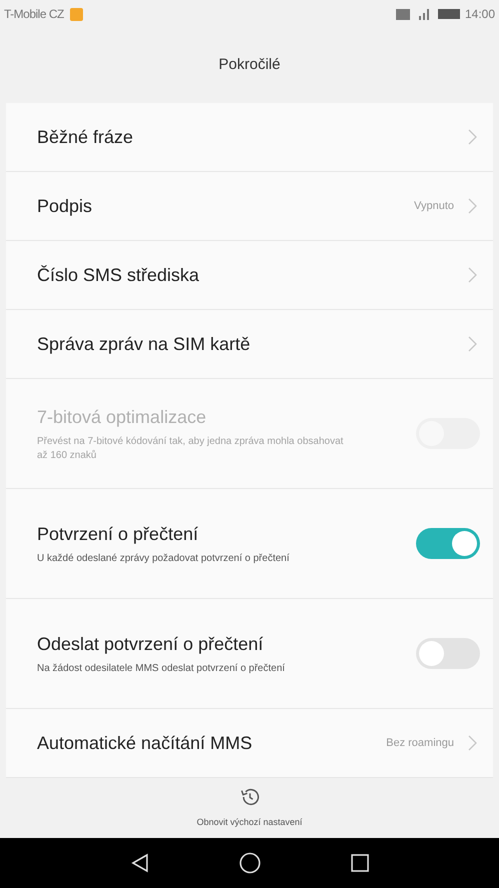 The height and width of the screenshot is (888, 499). Describe the element at coordinates (479, 14) in the screenshot. I see `clock-time: 14:00` at that location.